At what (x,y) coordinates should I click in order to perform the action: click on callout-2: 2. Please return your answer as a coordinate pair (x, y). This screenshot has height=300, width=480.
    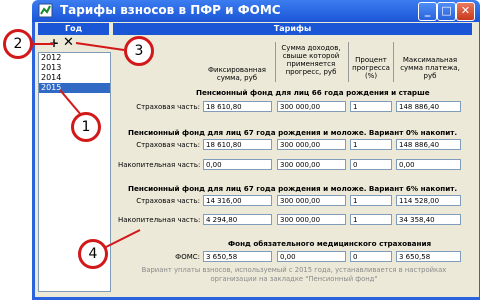
    Looking at the image, I should click on (18, 44).